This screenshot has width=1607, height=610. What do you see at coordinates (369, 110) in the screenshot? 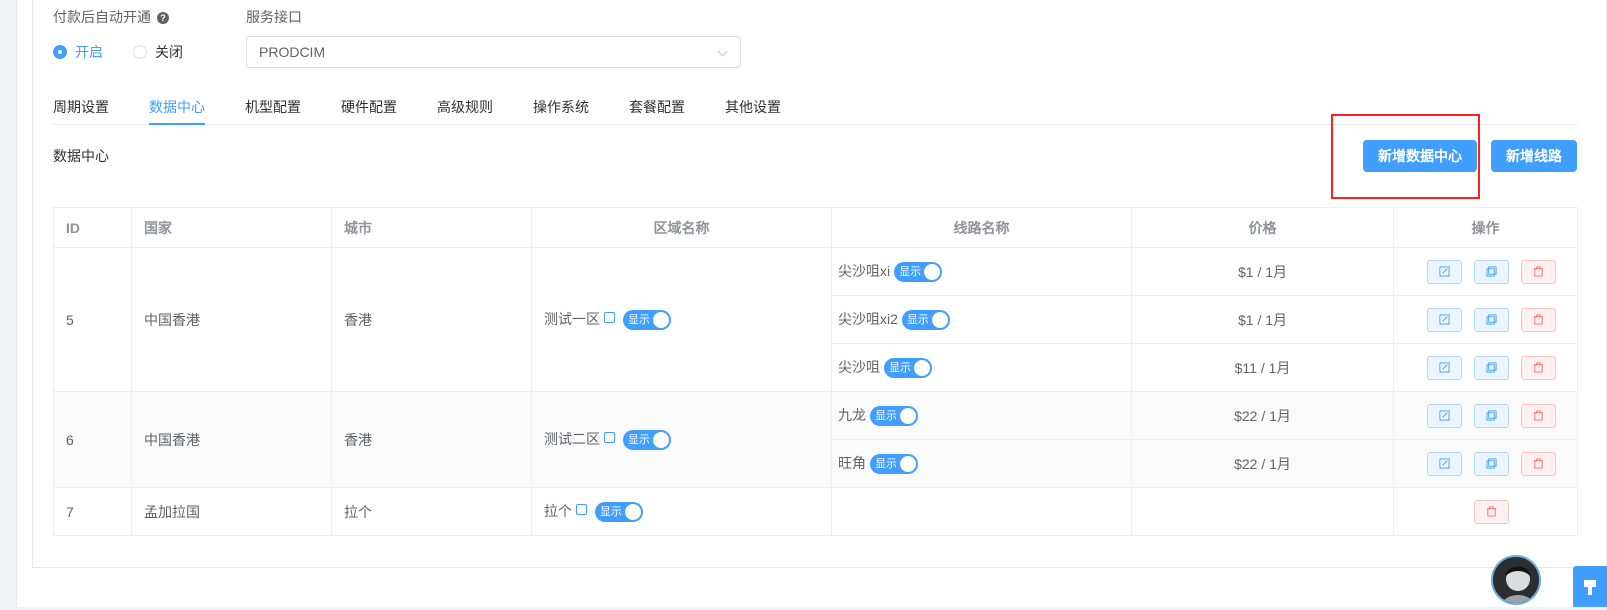
I see `tab-hardware: 硬件配置` at bounding box center [369, 110].